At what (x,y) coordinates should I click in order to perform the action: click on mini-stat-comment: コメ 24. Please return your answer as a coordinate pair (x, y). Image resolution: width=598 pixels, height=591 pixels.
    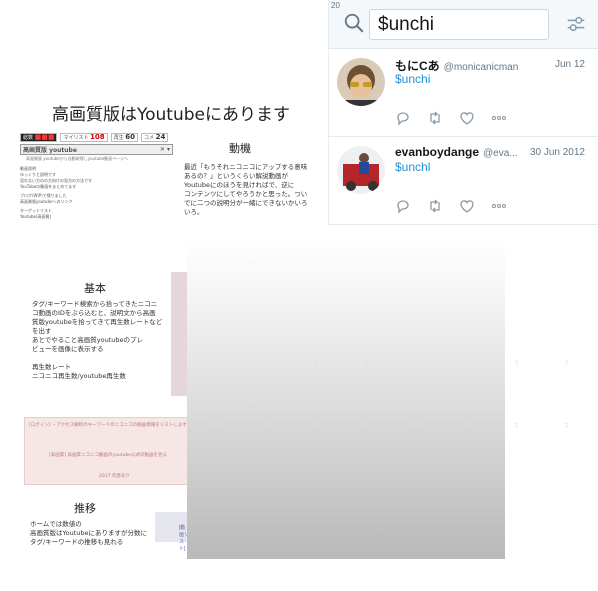
    Looking at the image, I should click on (155, 137).